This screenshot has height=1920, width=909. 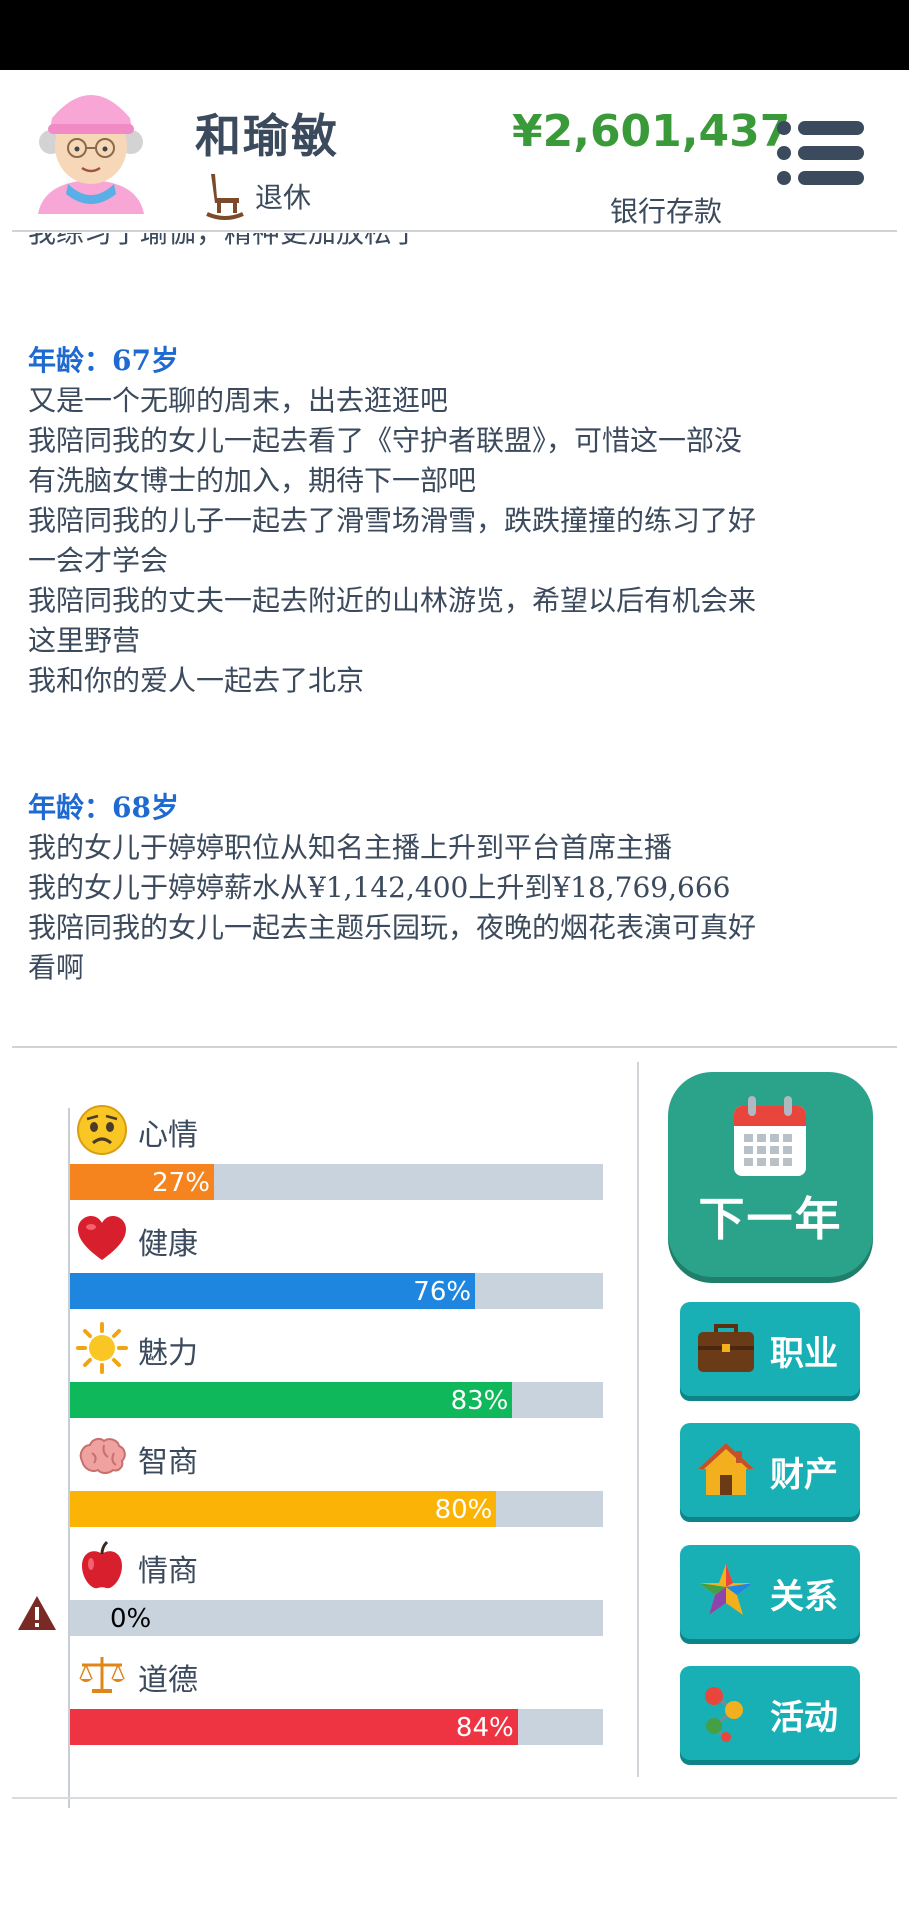 I want to click on log-line: 我陪同我的儿子一起去了滑雪场滑雪，跌跌撞撞的练习了好, so click(x=392, y=520).